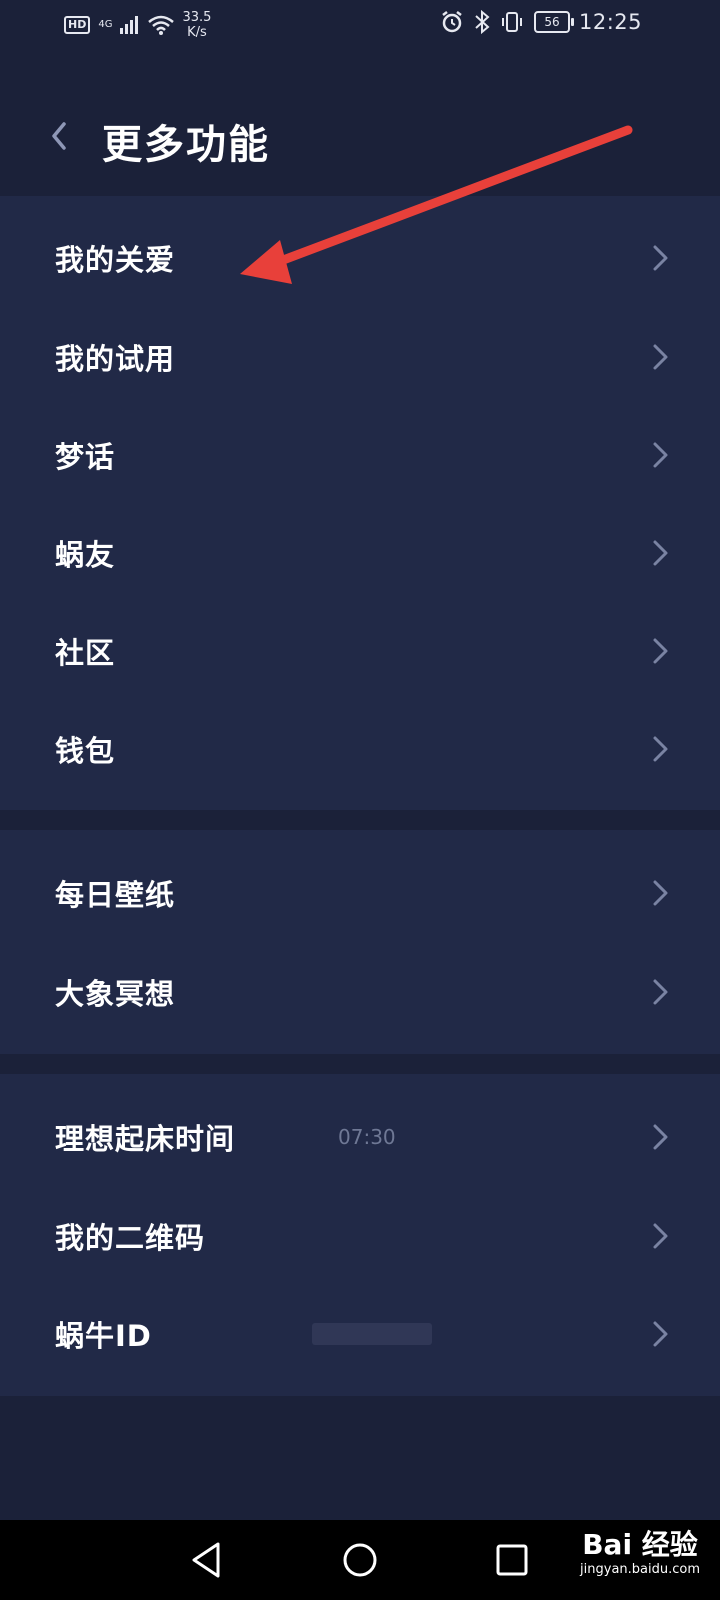 The image size is (720, 1600). I want to click on menu-item-label: 梦话, so click(85, 457).